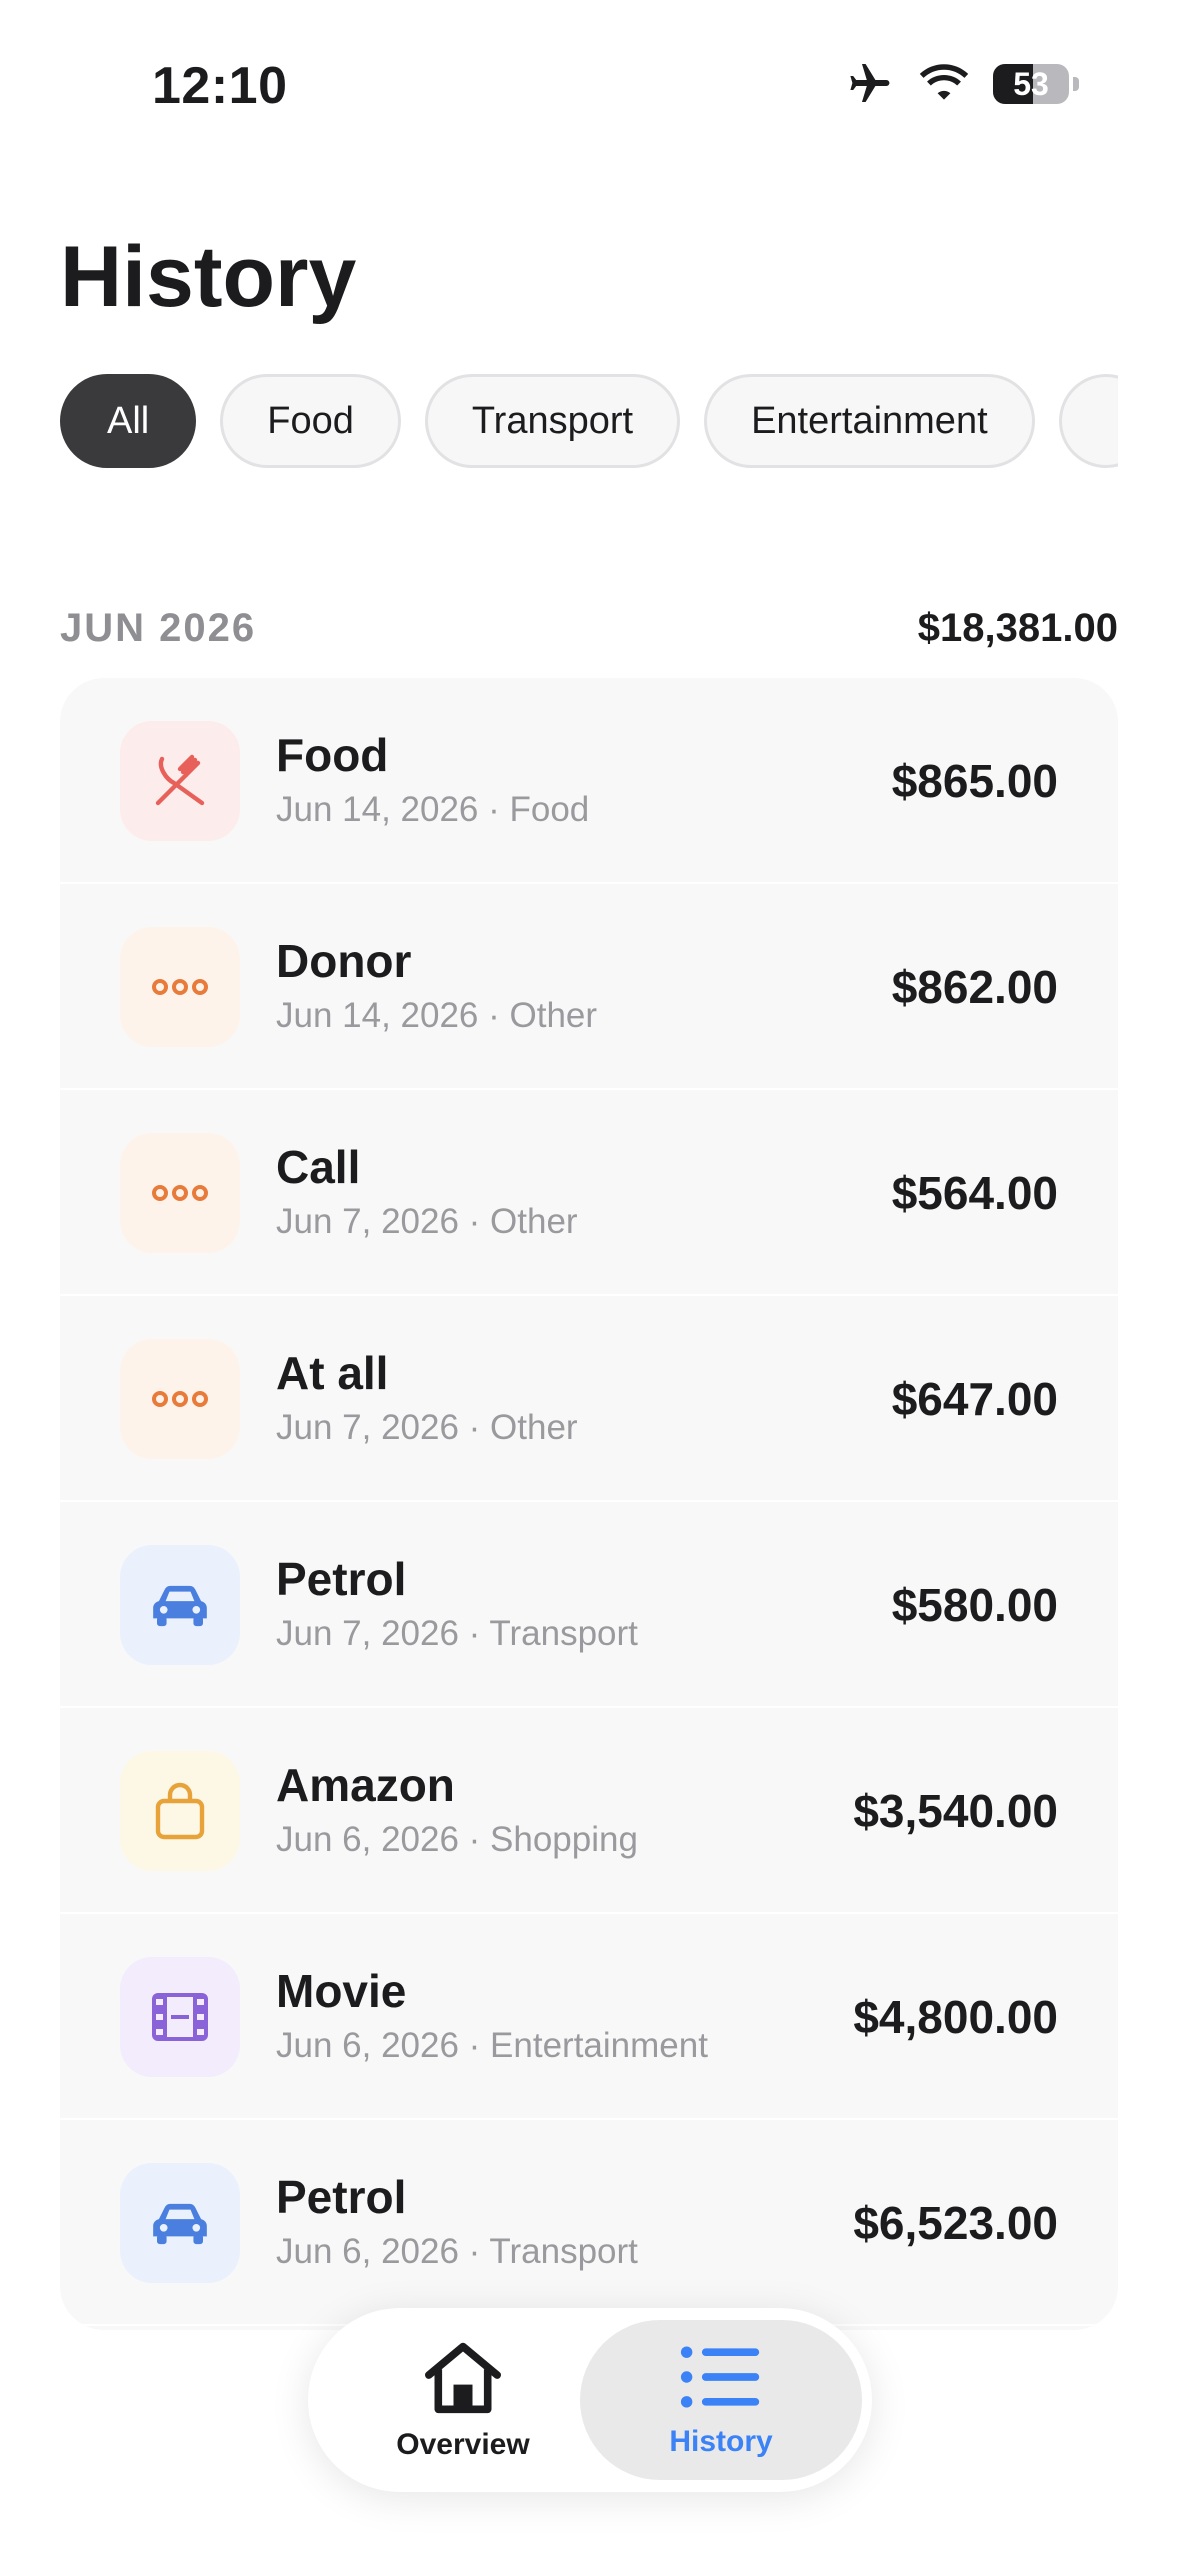  Describe the element at coordinates (457, 1633) in the screenshot. I see `transaction-subtitle: Jun 7, 2026 · Transport` at that location.